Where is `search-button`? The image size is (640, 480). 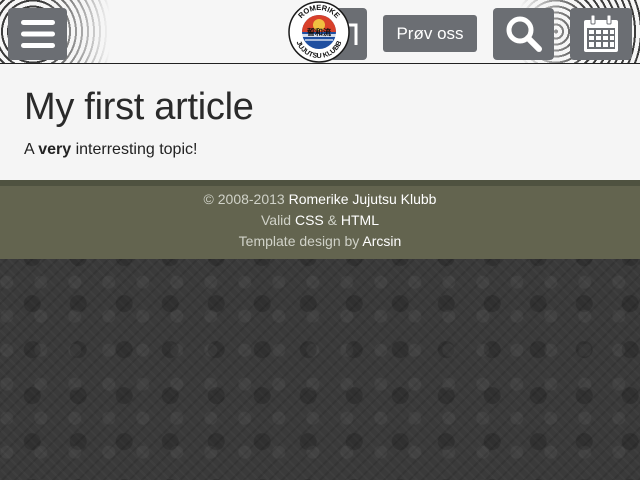 search-button is located at coordinates (523, 34).